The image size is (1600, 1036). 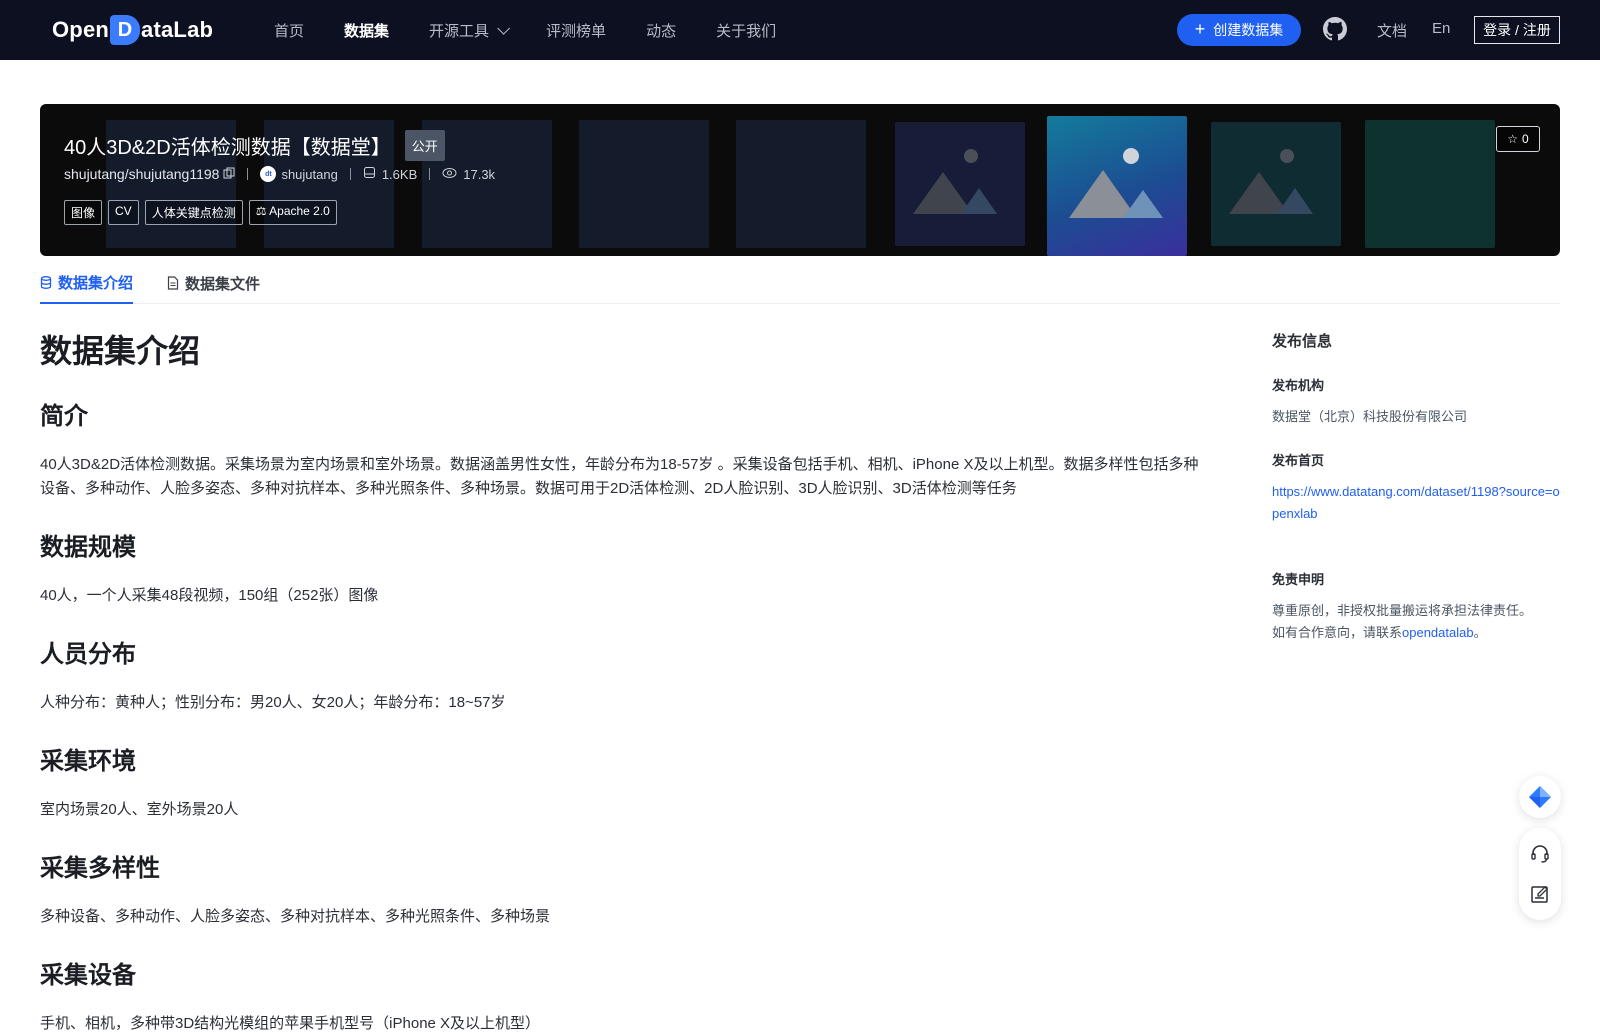 What do you see at coordinates (125, 30) in the screenshot?
I see `logo-d-mark: D` at bounding box center [125, 30].